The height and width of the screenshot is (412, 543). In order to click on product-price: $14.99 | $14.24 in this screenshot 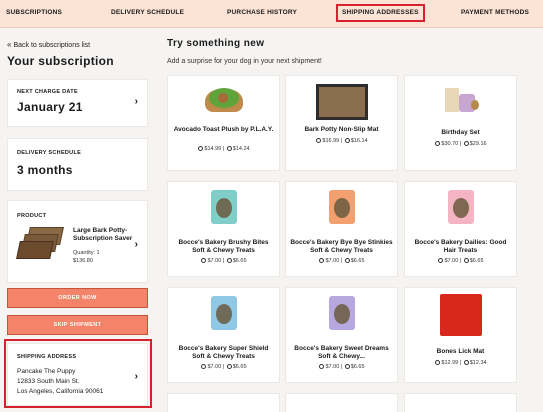, I will do `click(223, 149)`.